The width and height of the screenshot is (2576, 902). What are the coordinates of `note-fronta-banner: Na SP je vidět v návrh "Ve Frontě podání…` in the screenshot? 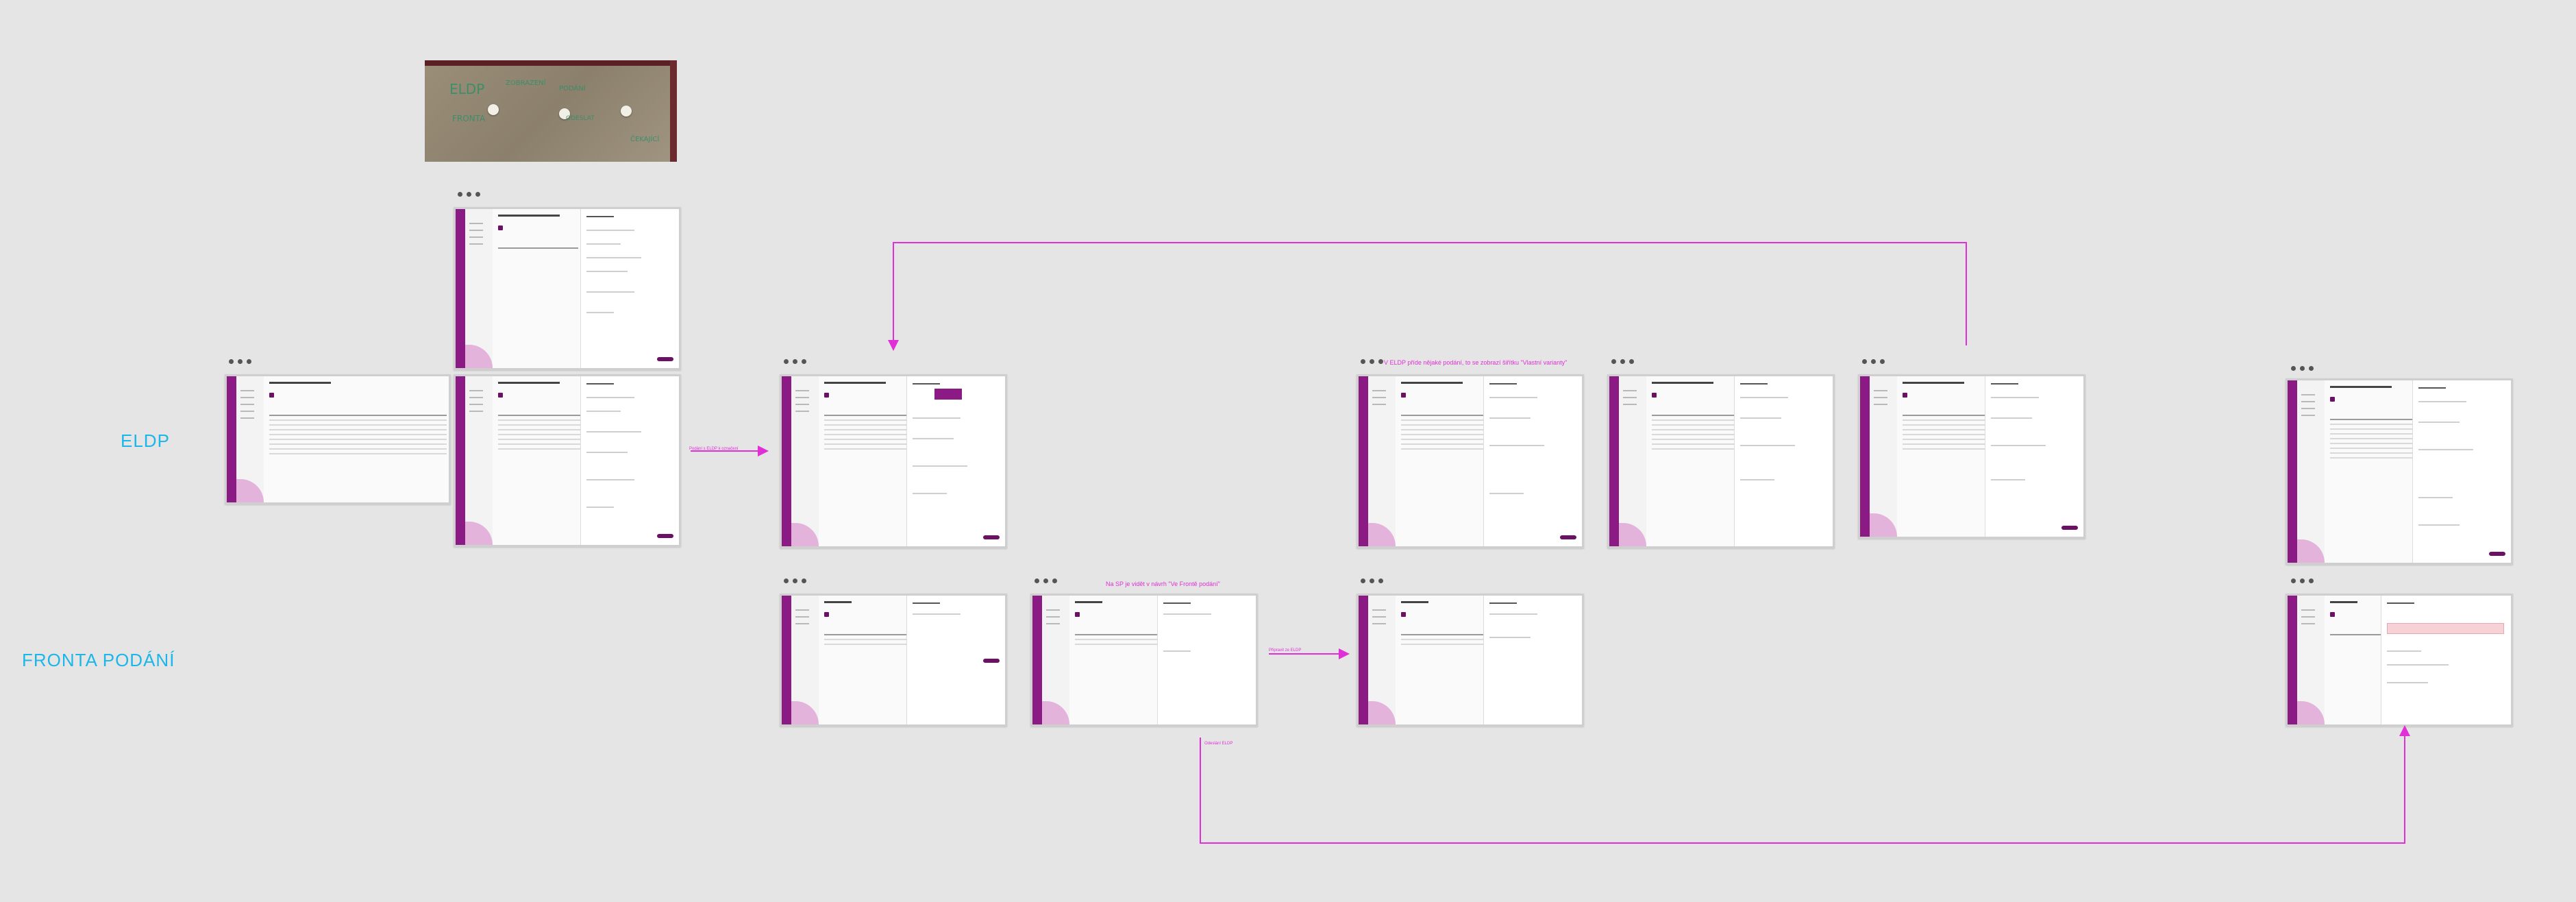 It's located at (1163, 584).